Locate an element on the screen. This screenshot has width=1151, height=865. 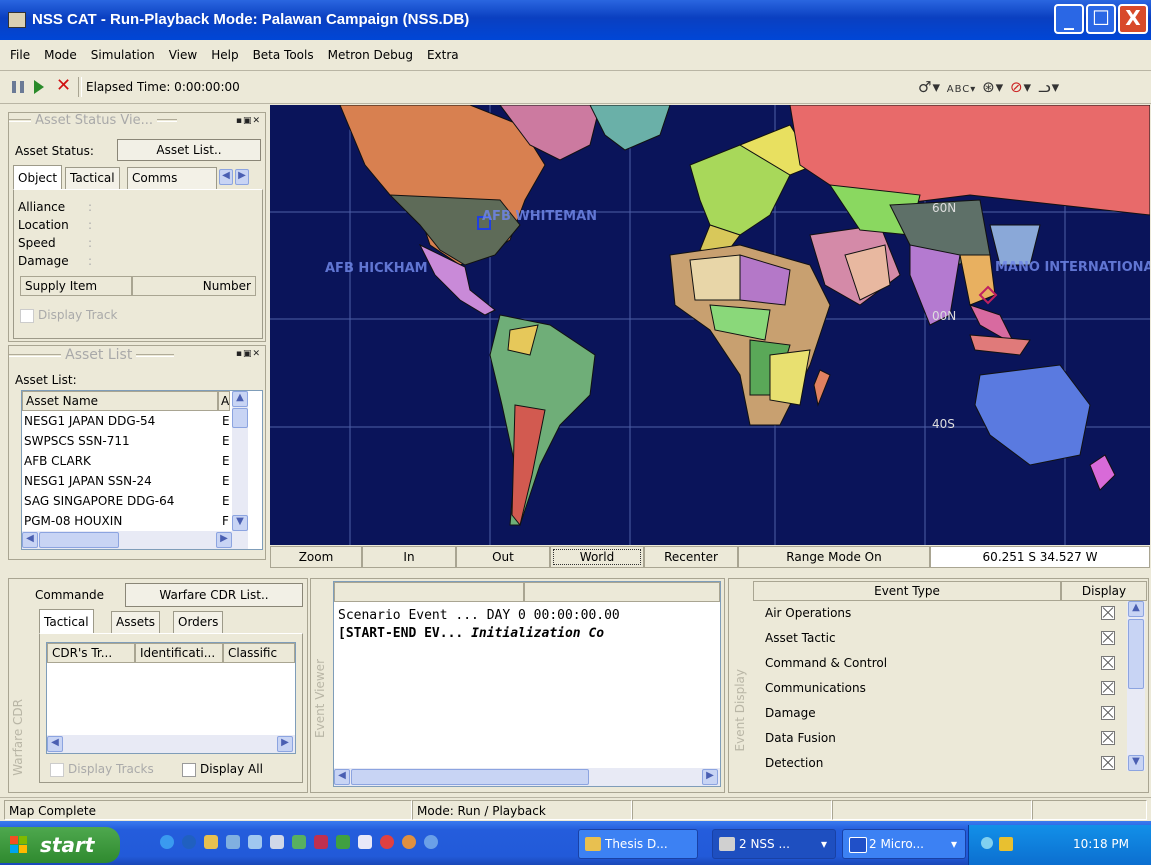
display-track-checkbox: Display Track is located at coordinates (68, 315).